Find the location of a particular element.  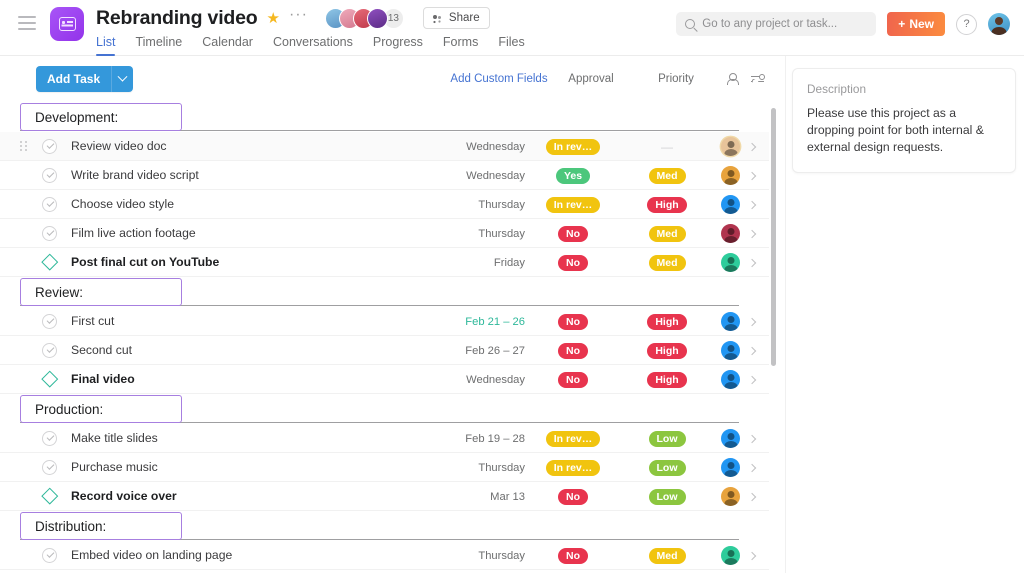

section-title-box: Production: is located at coordinates (101, 409).